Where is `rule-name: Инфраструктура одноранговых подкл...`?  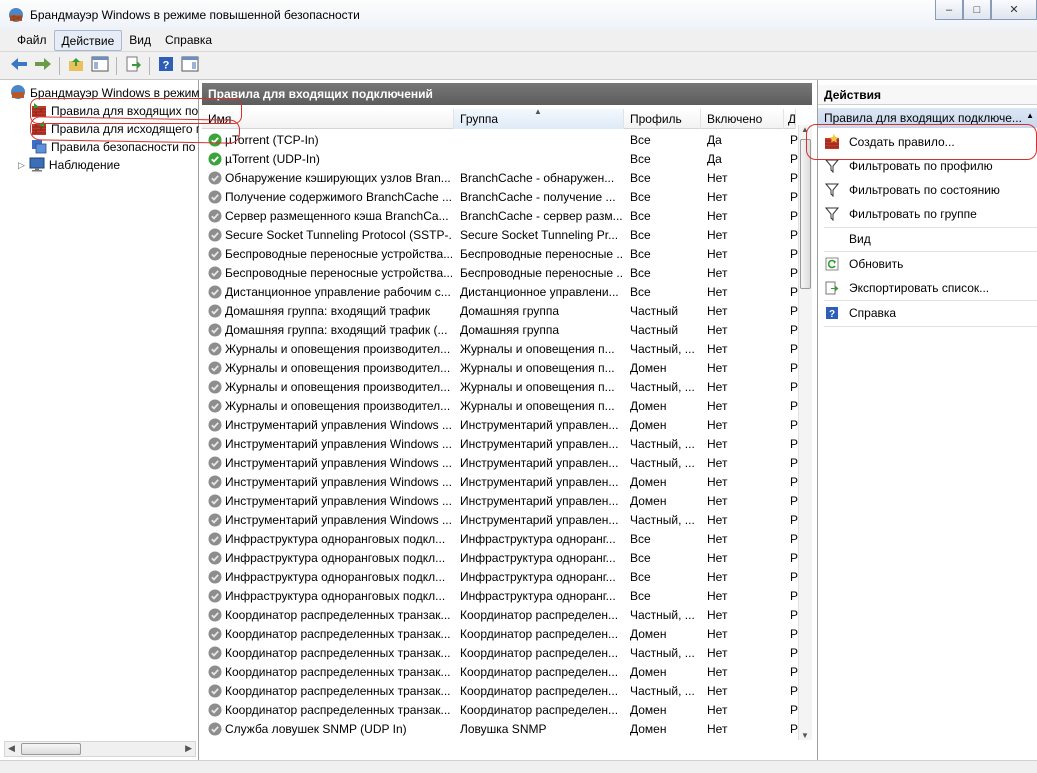
rule-name: Инфраструктура одноранговых подкл... is located at coordinates (335, 596).